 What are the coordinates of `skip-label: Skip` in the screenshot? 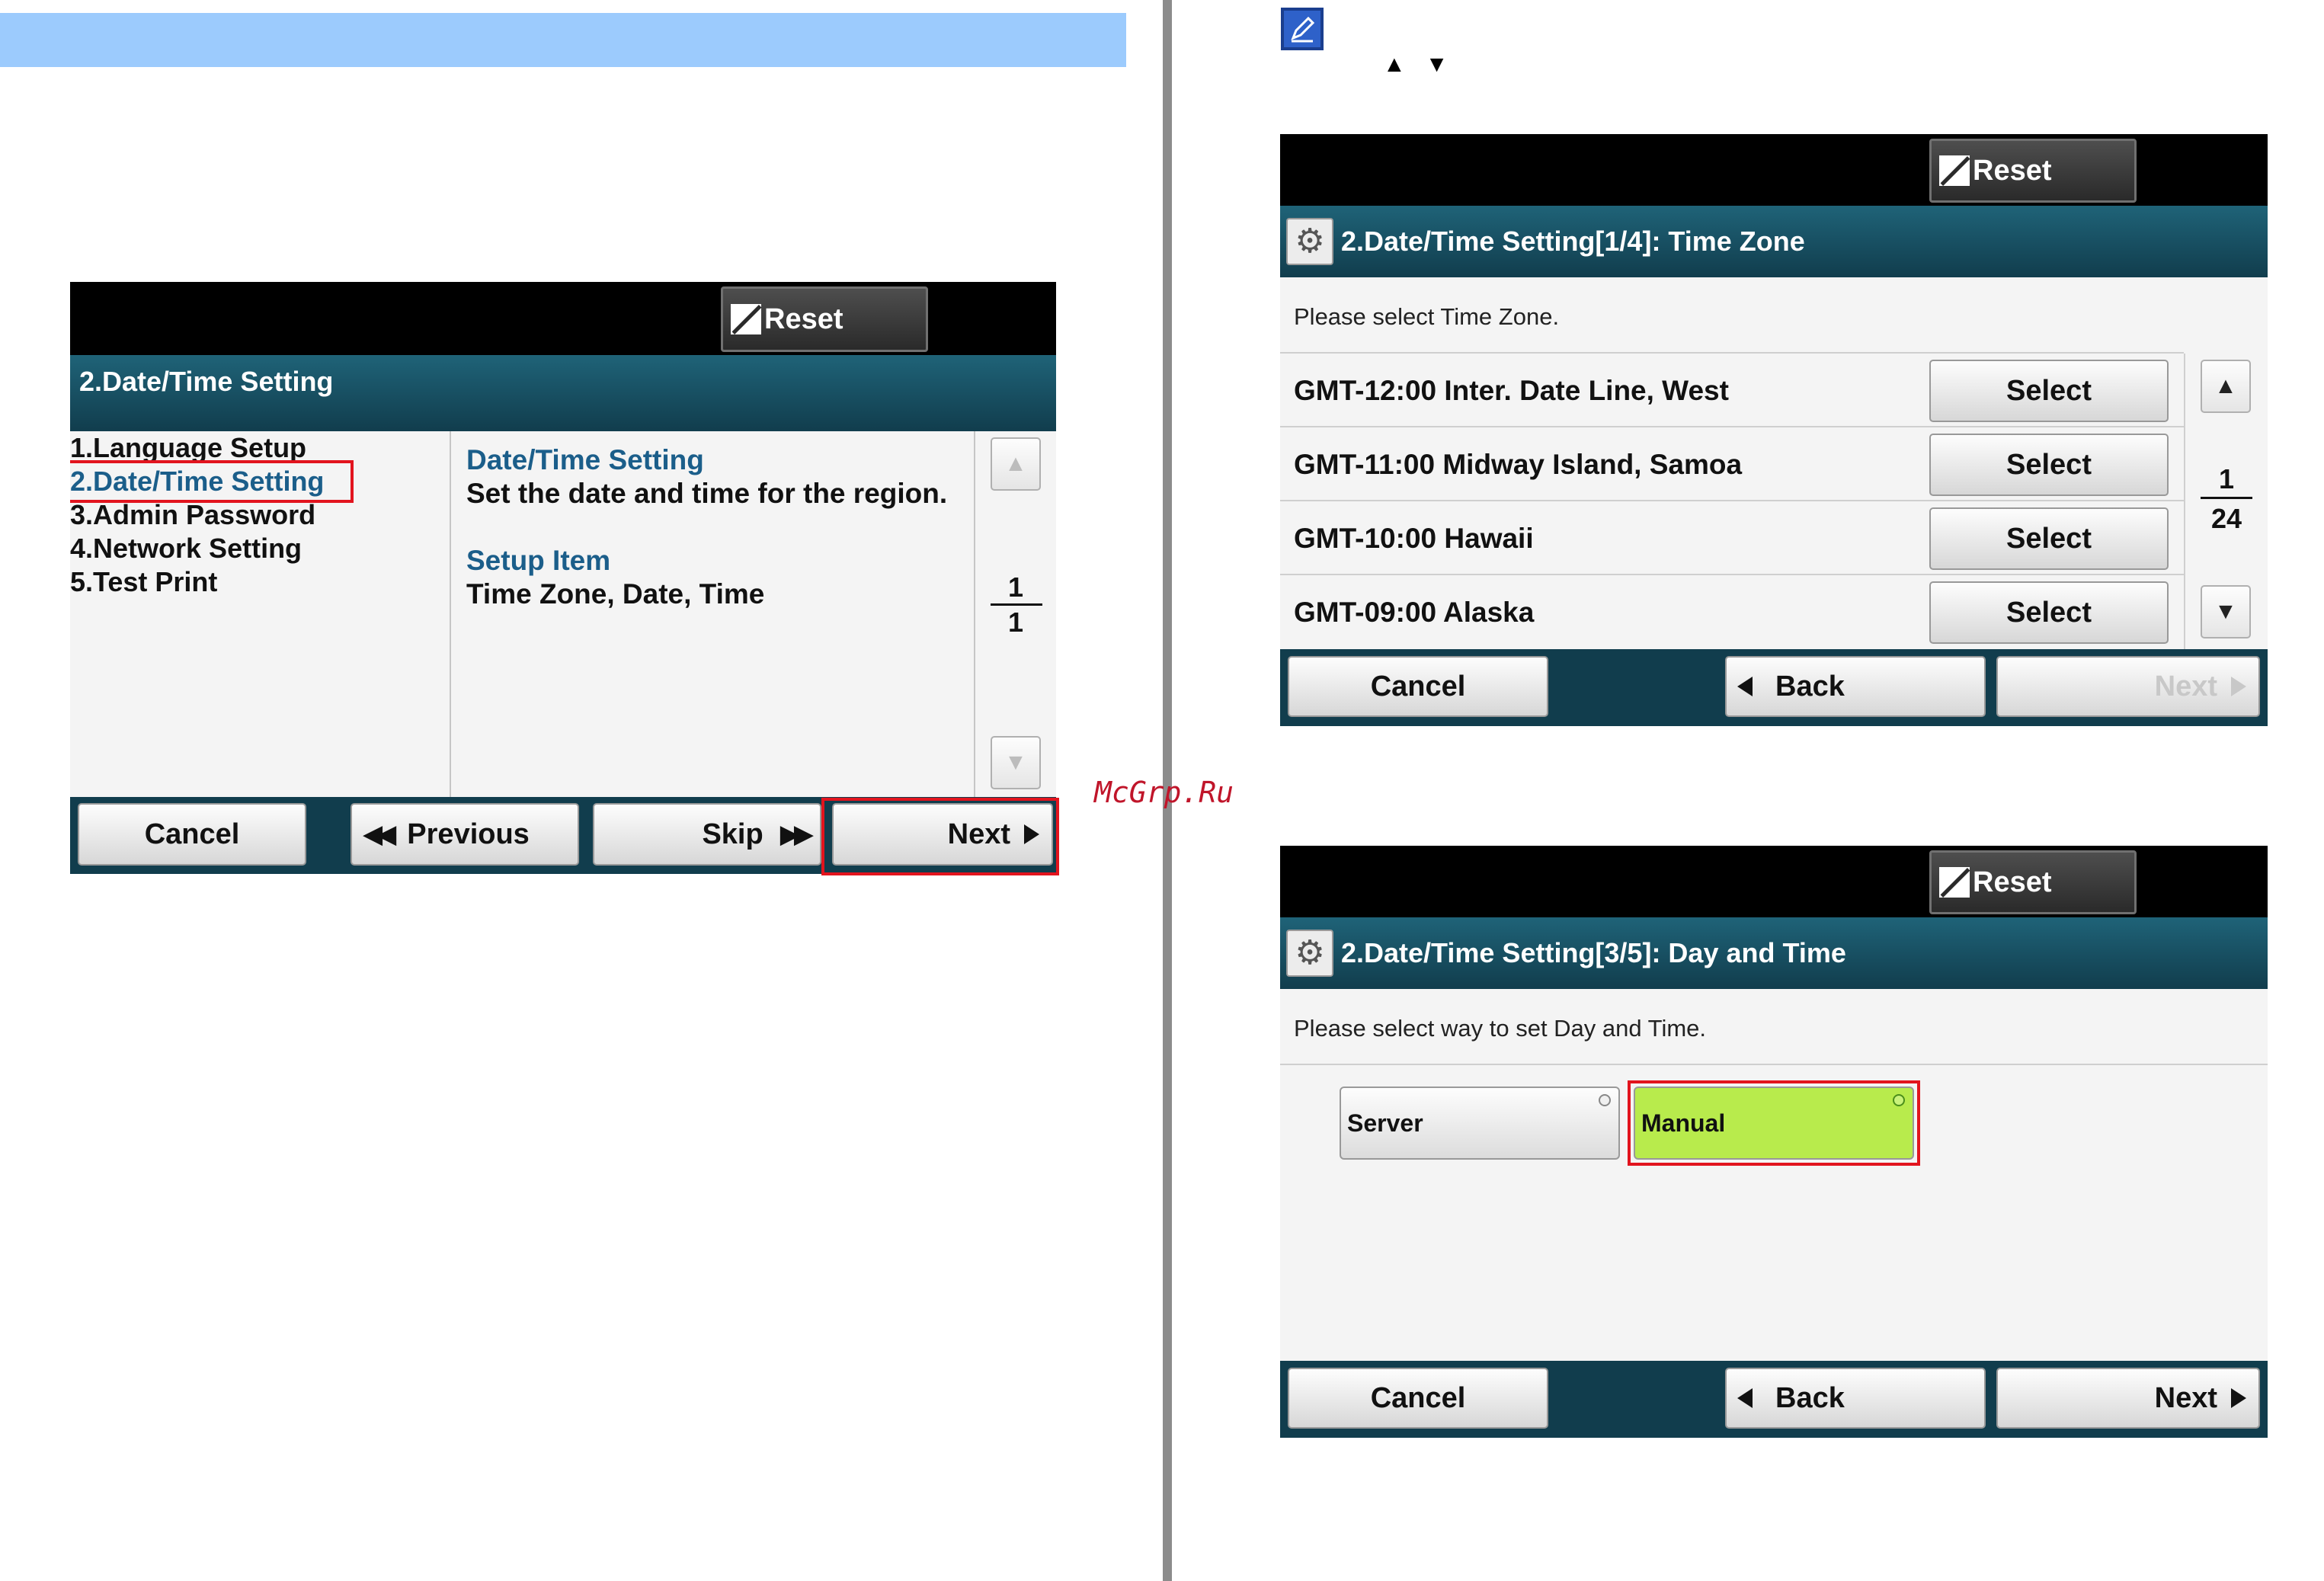 It's located at (733, 834).